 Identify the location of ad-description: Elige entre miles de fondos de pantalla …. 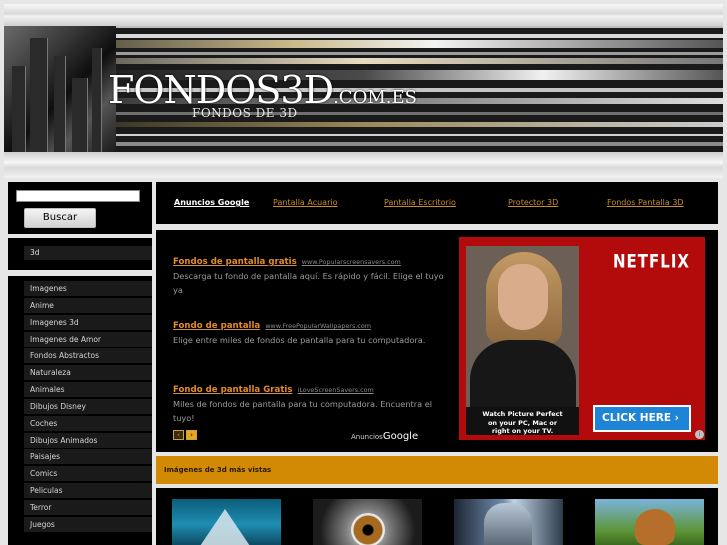
(299, 340).